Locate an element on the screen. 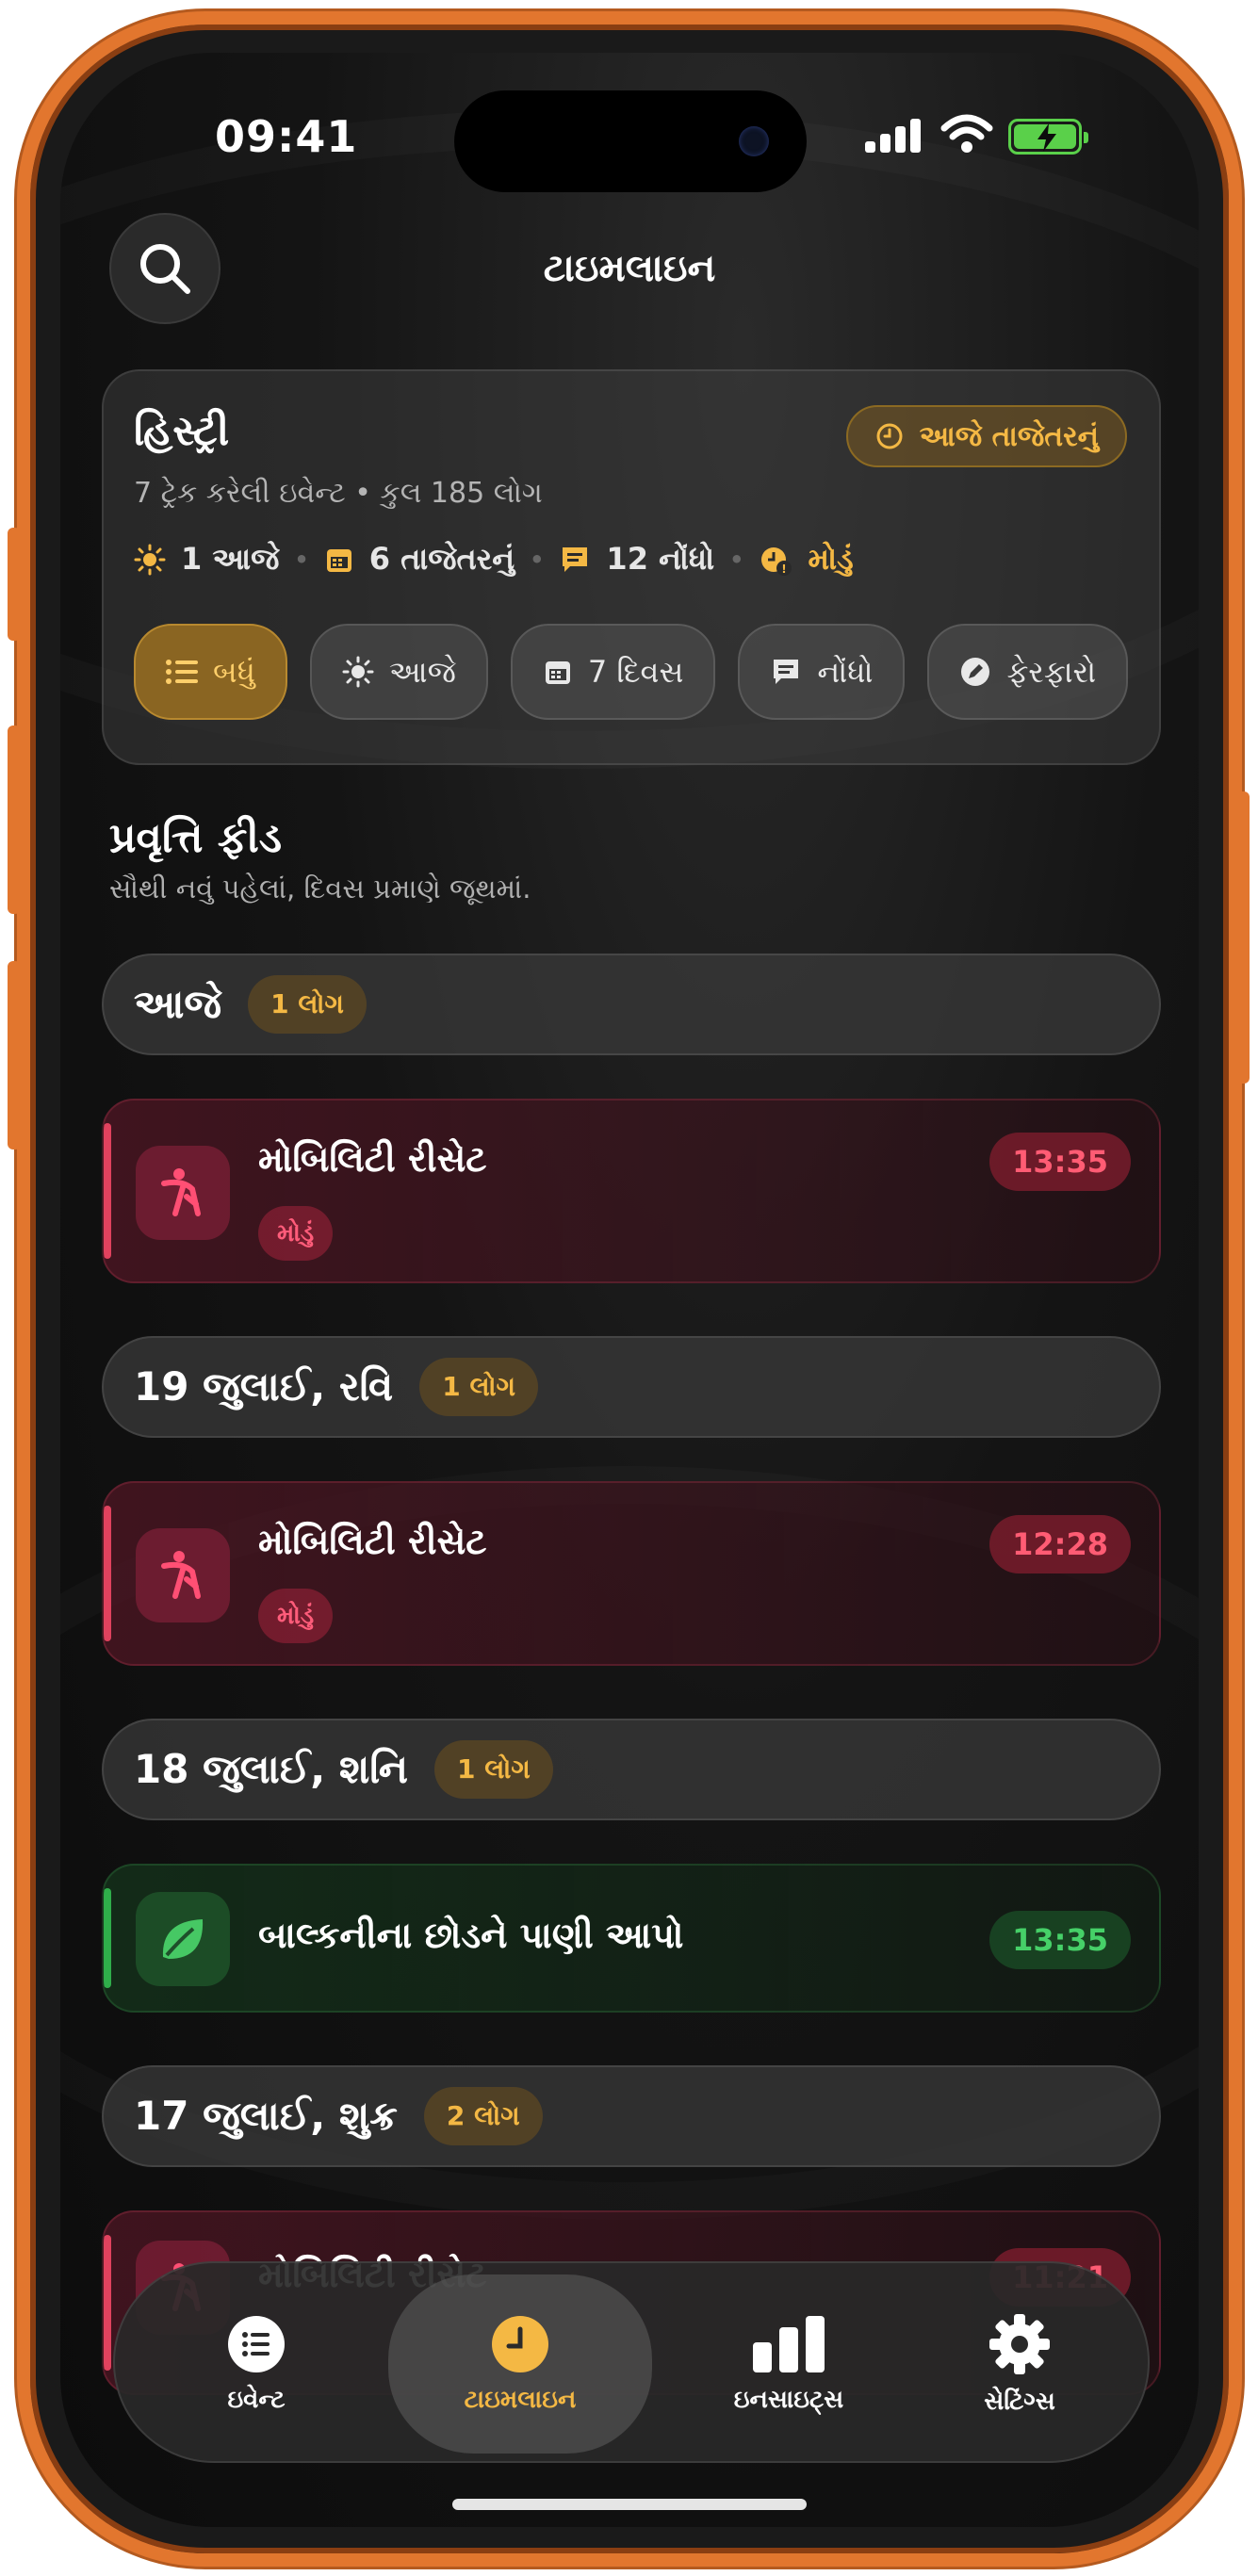 Image resolution: width=1258 pixels, height=2576 pixels. feed-subtitle: સૌથી નવું પહેલાં, દિવસ પ્રમાણે જૂથમાં. is located at coordinates (320, 888).